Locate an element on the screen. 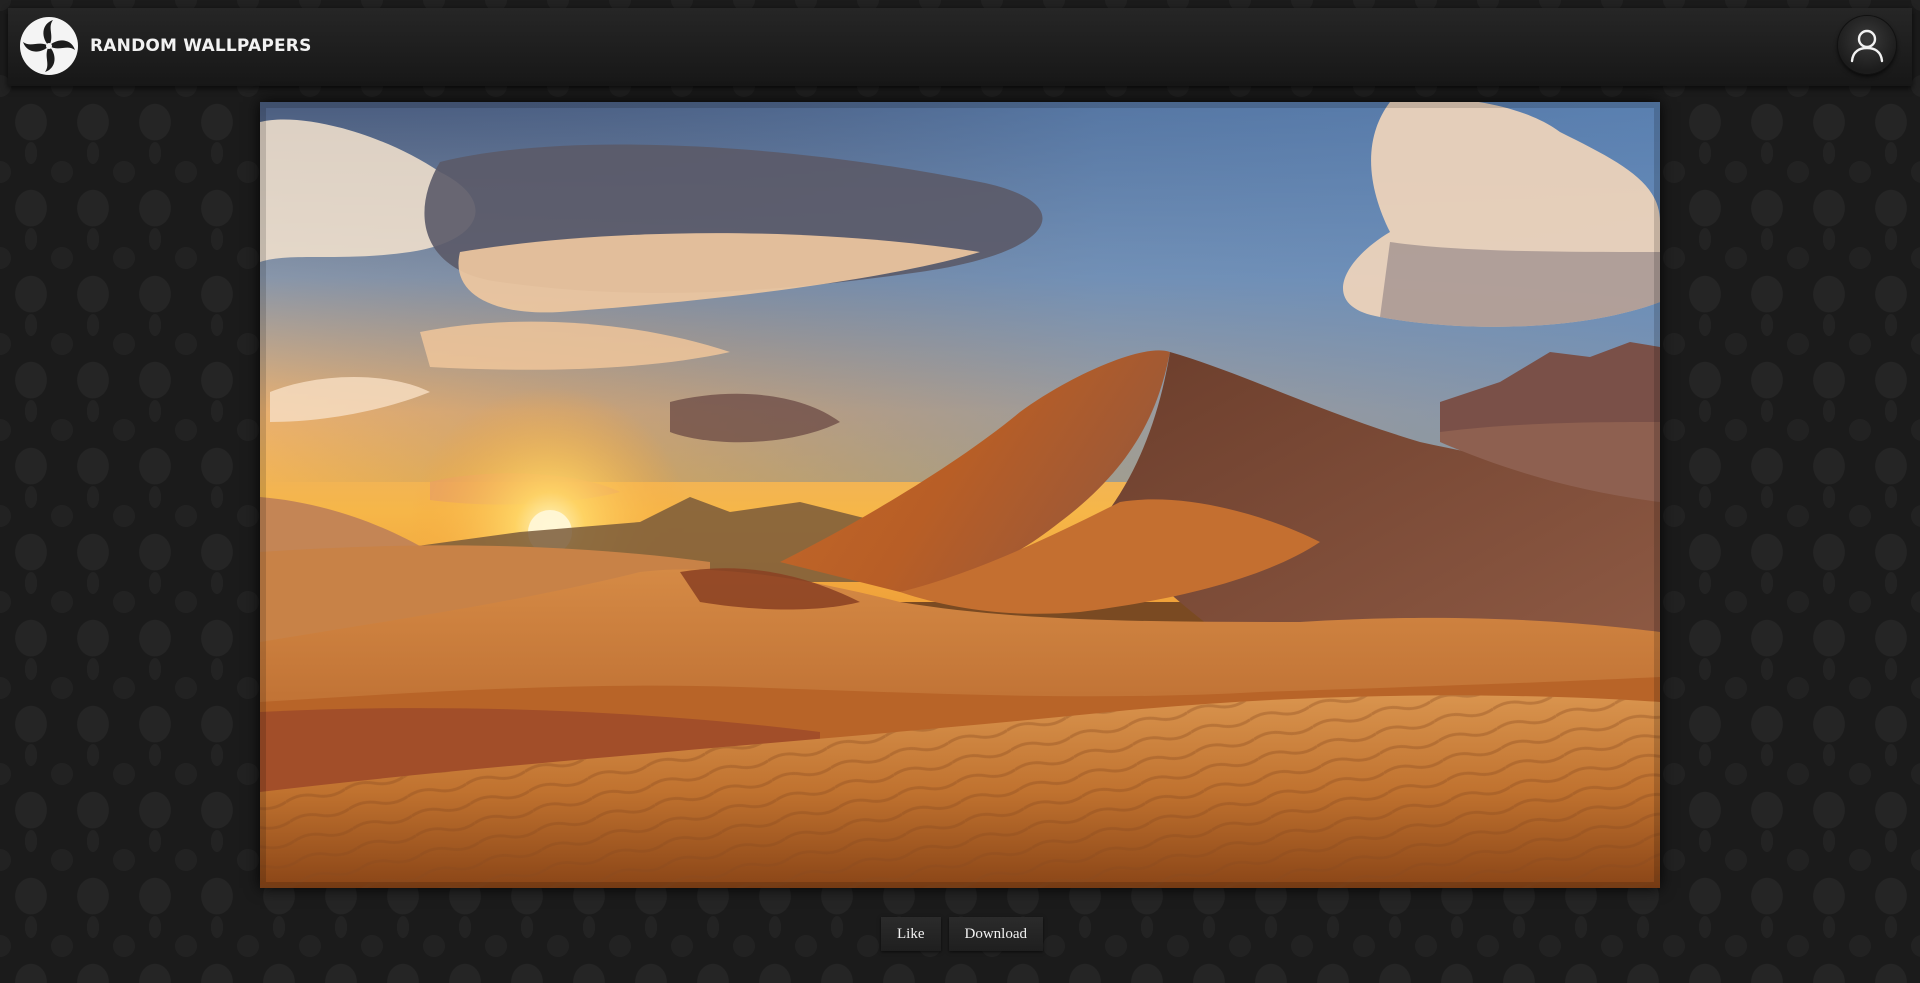 The width and height of the screenshot is (1920, 983). wallpaper-actions: Like Download is located at coordinates (960, 934).